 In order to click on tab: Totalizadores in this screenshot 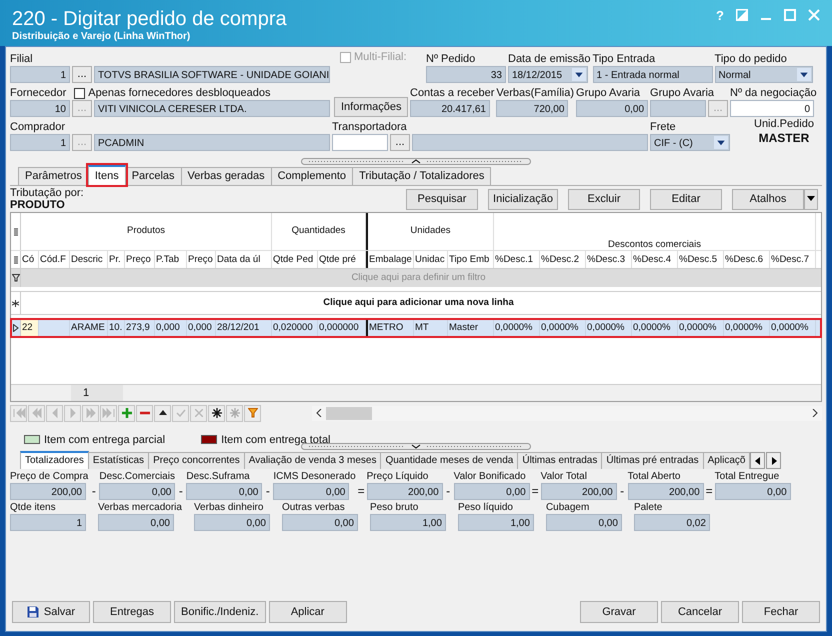, I will do `click(54, 460)`.